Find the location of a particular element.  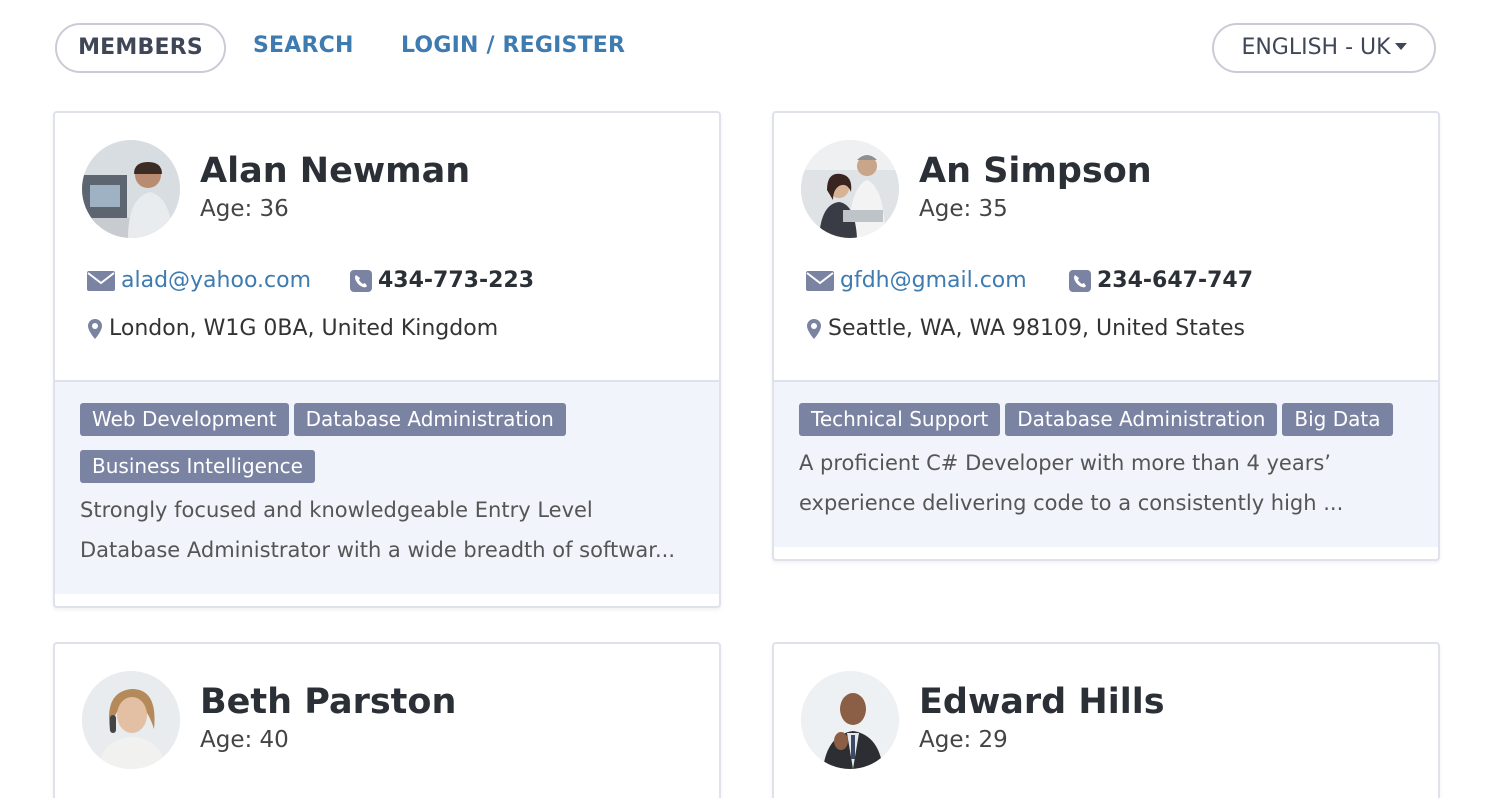

location-text: London, W1G 0BA, United Kingdom is located at coordinates (304, 328).